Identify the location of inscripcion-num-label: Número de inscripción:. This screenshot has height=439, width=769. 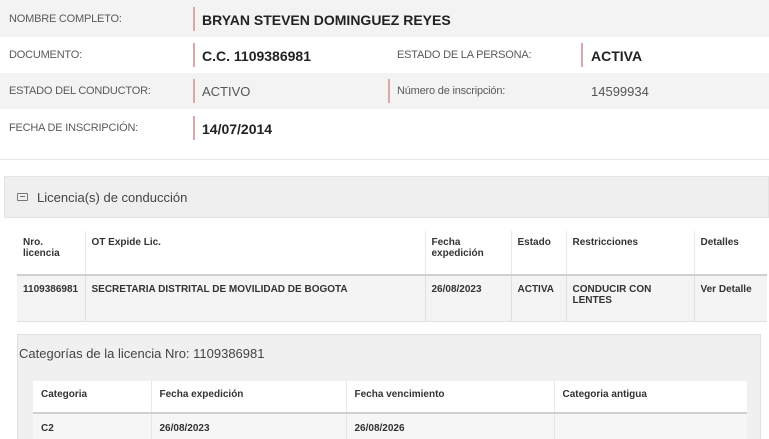
(451, 91).